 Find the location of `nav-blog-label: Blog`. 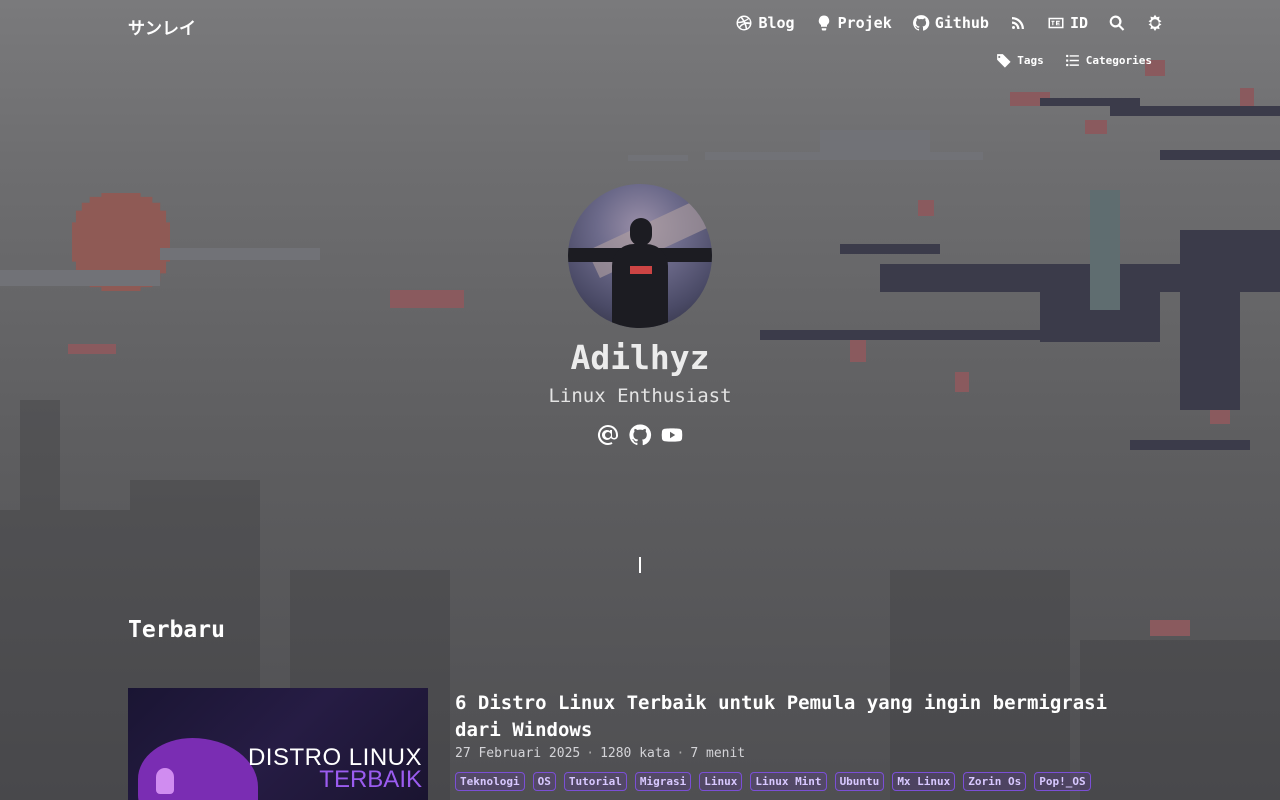

nav-blog-label: Blog is located at coordinates (776, 23).